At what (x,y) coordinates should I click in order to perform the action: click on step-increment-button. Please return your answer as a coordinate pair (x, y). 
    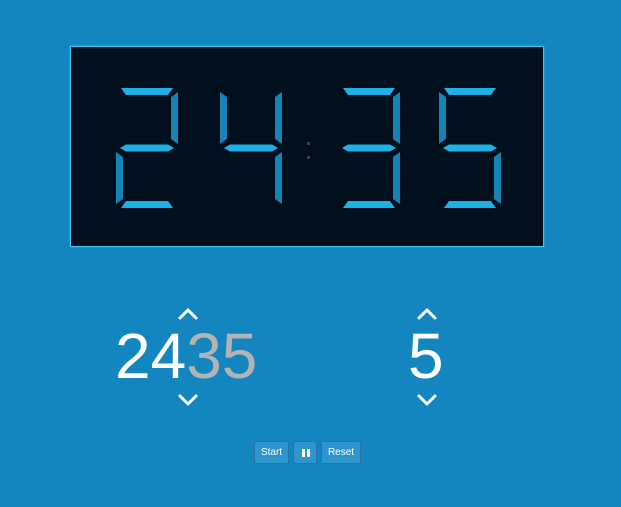
    Looking at the image, I should click on (427, 314).